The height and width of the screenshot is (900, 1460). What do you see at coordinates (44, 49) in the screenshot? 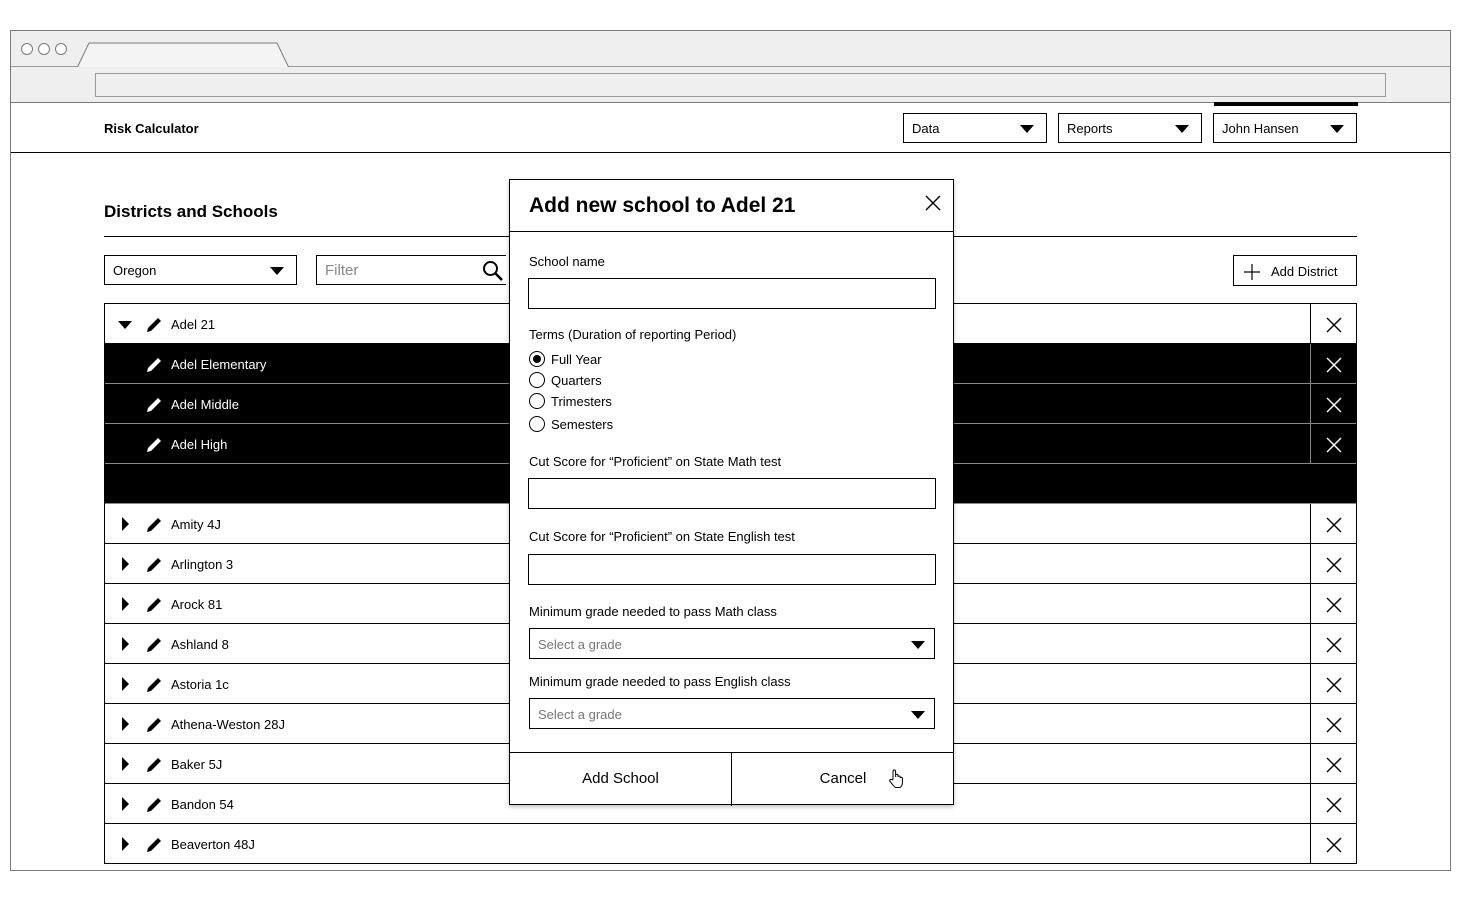
I see `window-minimize-dot` at bounding box center [44, 49].